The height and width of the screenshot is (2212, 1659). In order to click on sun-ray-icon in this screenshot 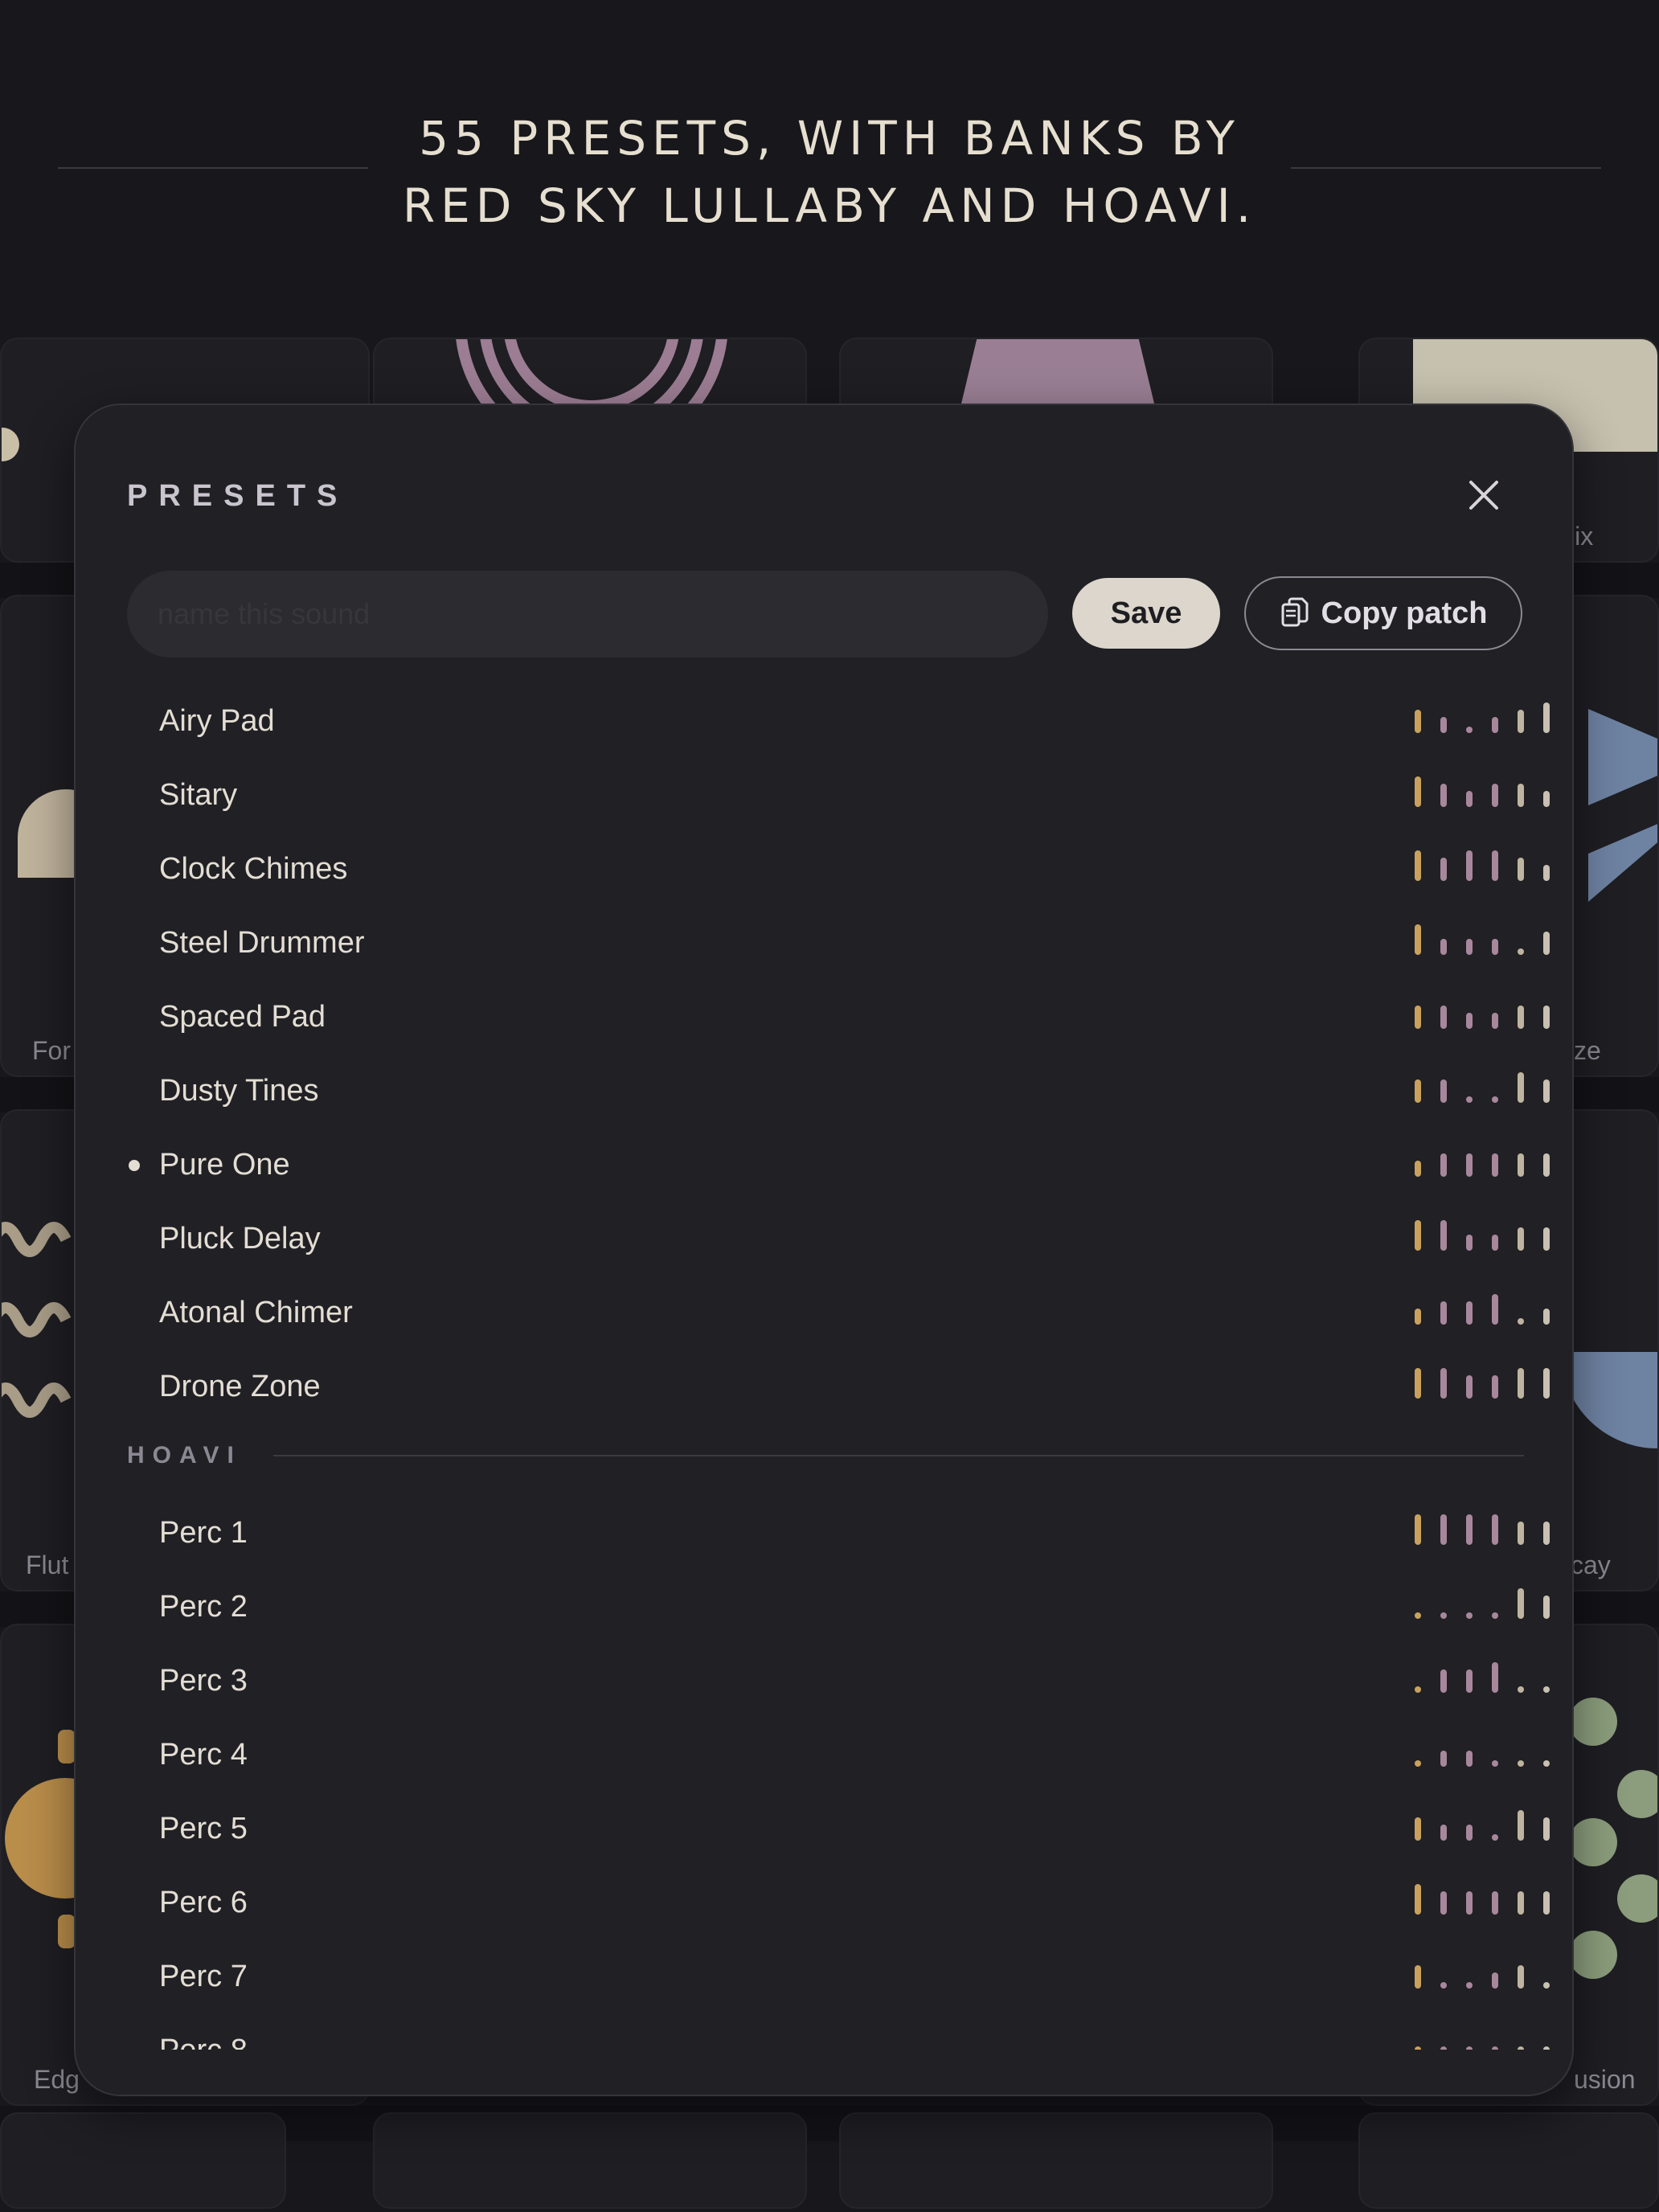, I will do `click(67, 1931)`.